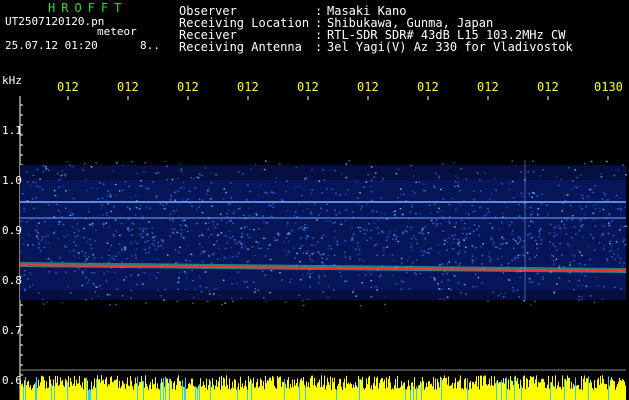 This screenshot has height=400, width=629. I want to click on axis-unit: kHz, so click(12, 80).